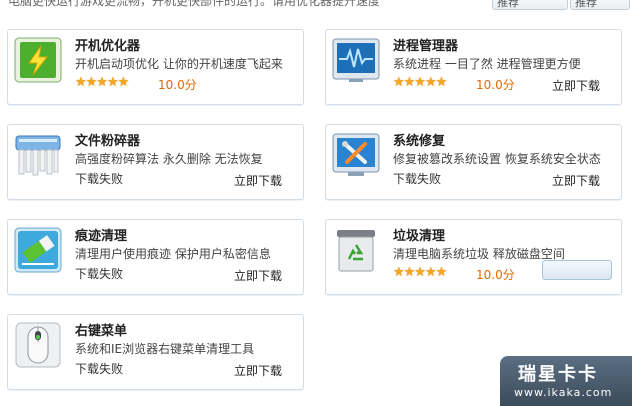  I want to click on banner-text: 电脑更快运行游戏更流畅，开机更快部件的运行。请用优化器提升速度, so click(194, 4).